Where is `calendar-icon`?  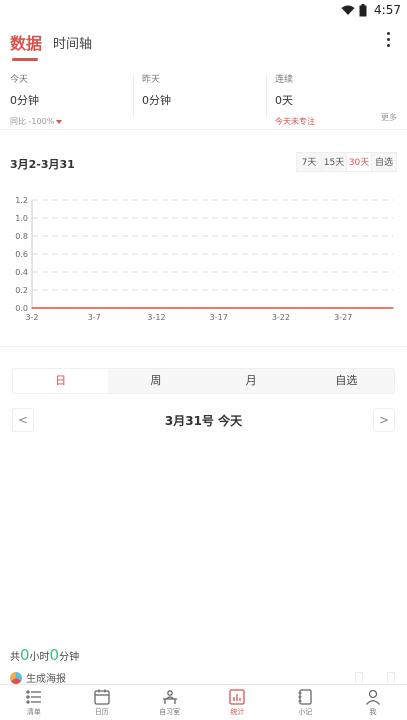
calendar-icon is located at coordinates (102, 697).